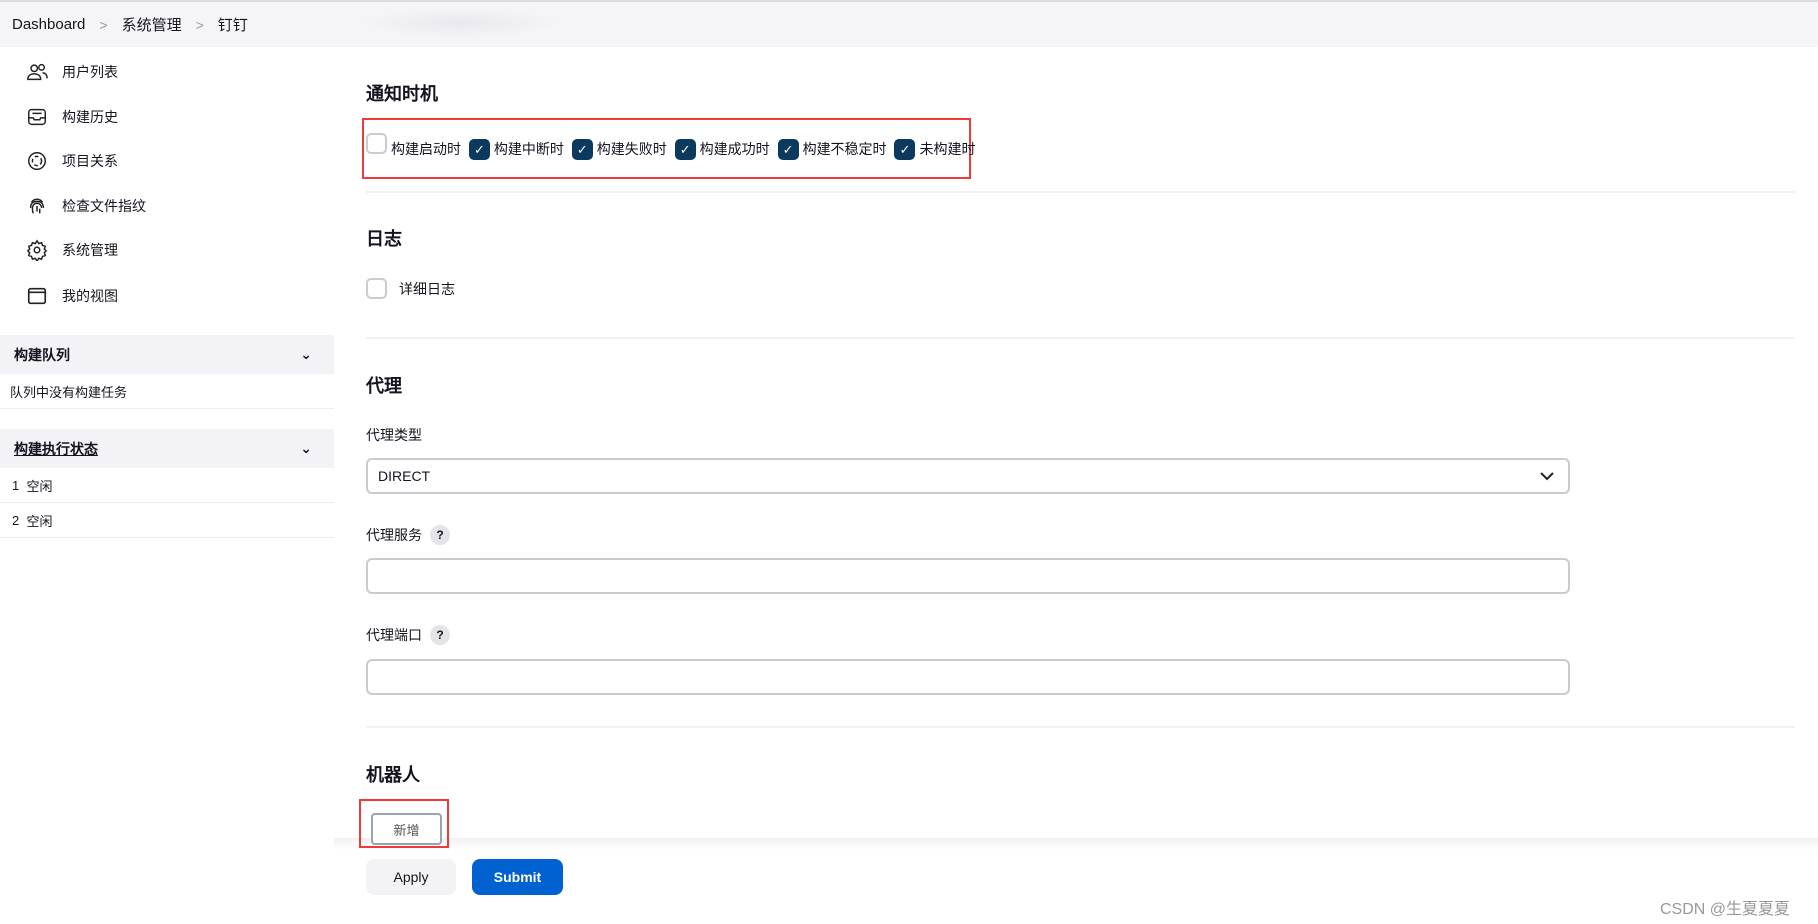 This screenshot has height=924, width=1818. Describe the element at coordinates (37, 117) in the screenshot. I see `inbox-icon` at that location.